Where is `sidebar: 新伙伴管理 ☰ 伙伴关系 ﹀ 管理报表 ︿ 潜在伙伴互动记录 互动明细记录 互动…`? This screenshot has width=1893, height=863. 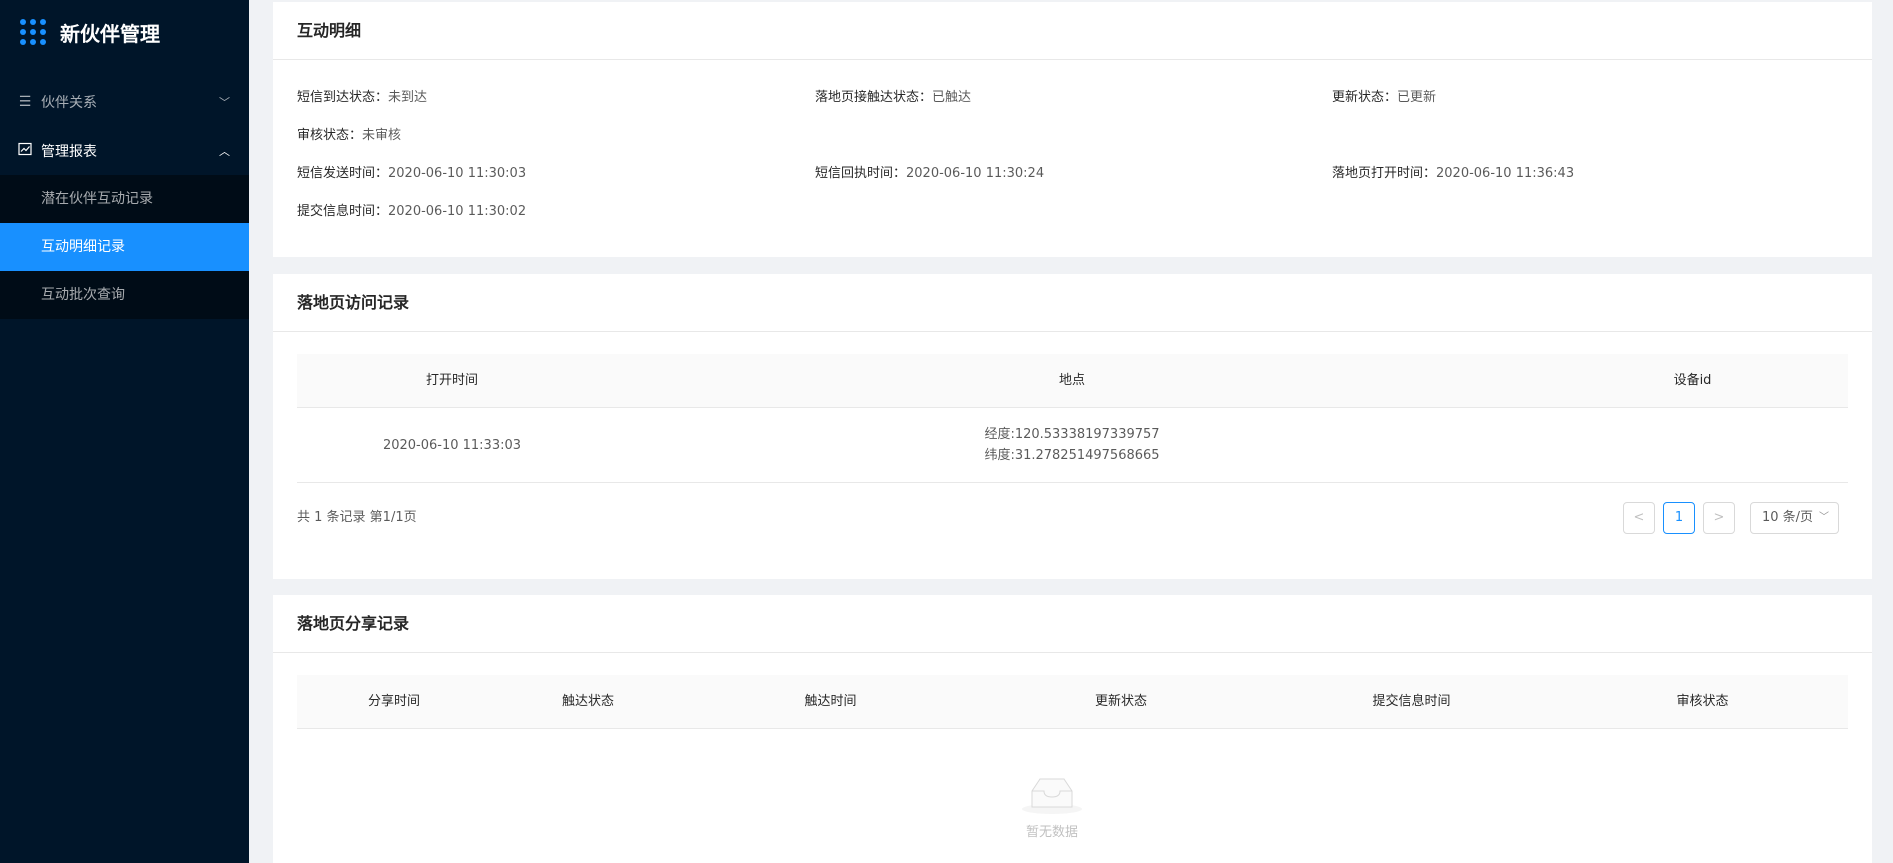 sidebar: 新伙伴管理 ☰ 伙伴关系 ﹀ 管理报表 ︿ 潜在伙伴互动记录 互动明细记录 互动… is located at coordinates (124, 431).